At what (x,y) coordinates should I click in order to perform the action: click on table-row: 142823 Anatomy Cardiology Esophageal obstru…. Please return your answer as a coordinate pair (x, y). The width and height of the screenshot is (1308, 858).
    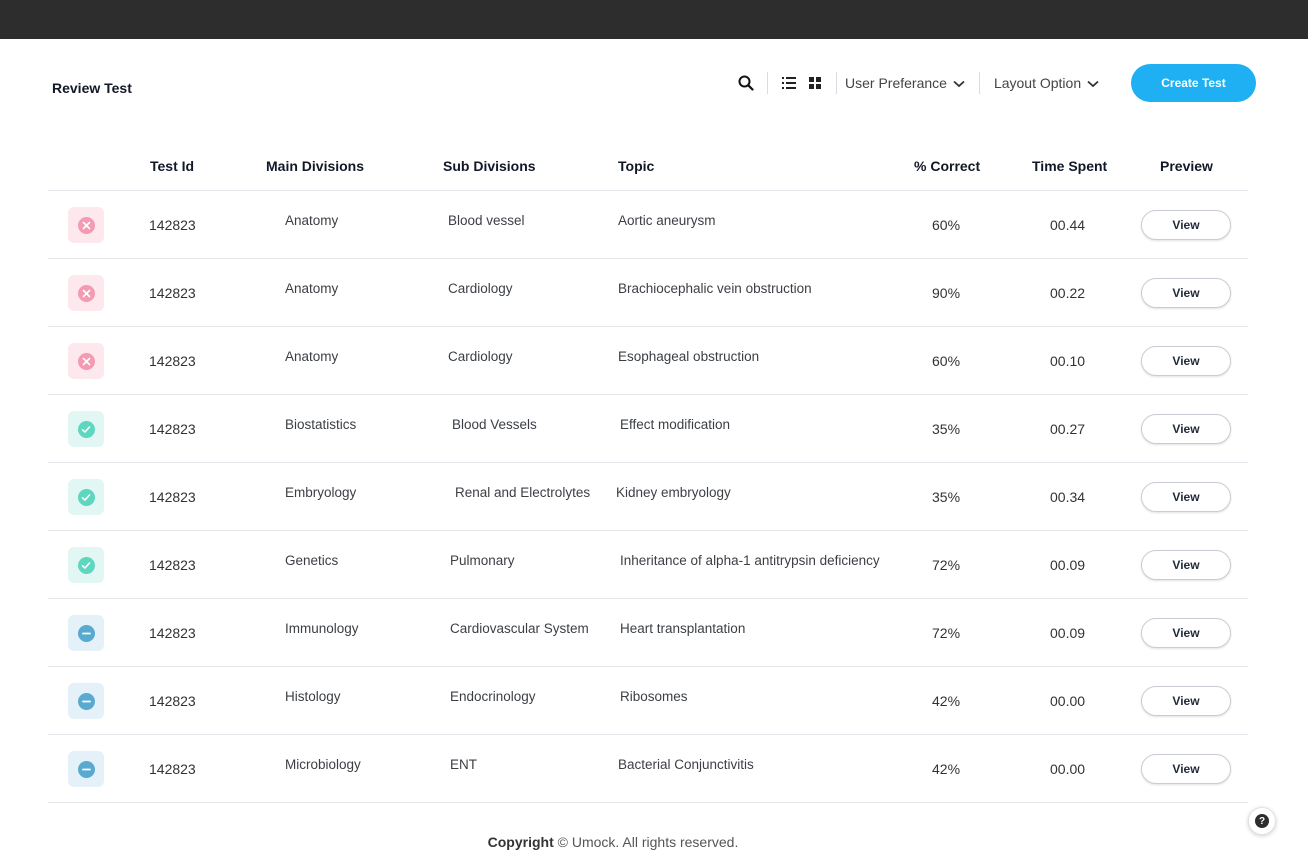
    Looking at the image, I should click on (648, 361).